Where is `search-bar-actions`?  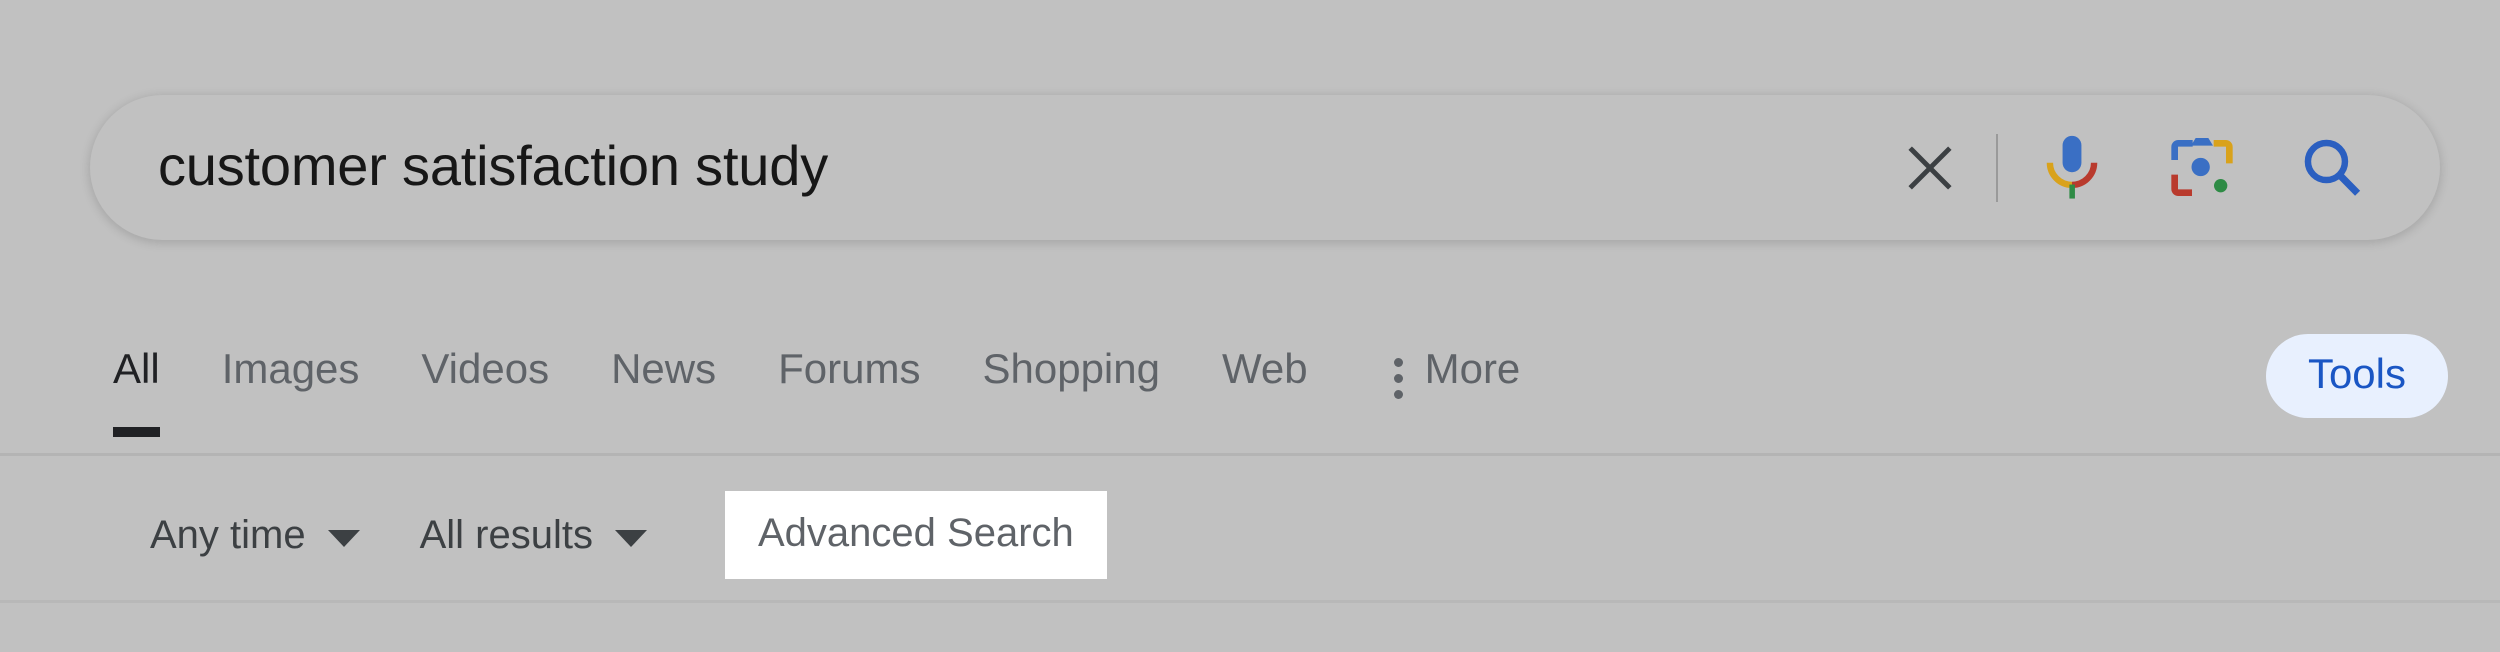 search-bar-actions is located at coordinates (2131, 167).